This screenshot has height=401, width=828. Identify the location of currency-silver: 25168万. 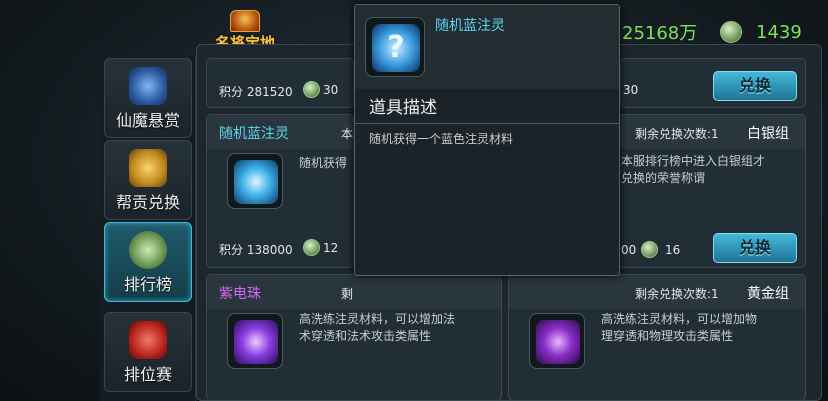
(659, 32).